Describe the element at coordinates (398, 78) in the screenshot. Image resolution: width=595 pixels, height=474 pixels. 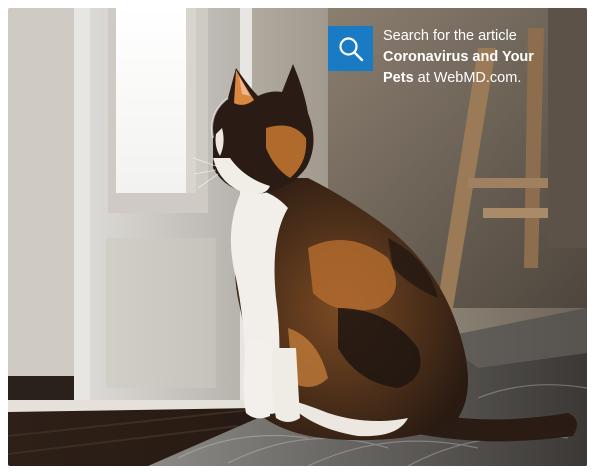
I see `article-title-part2: Pets` at that location.